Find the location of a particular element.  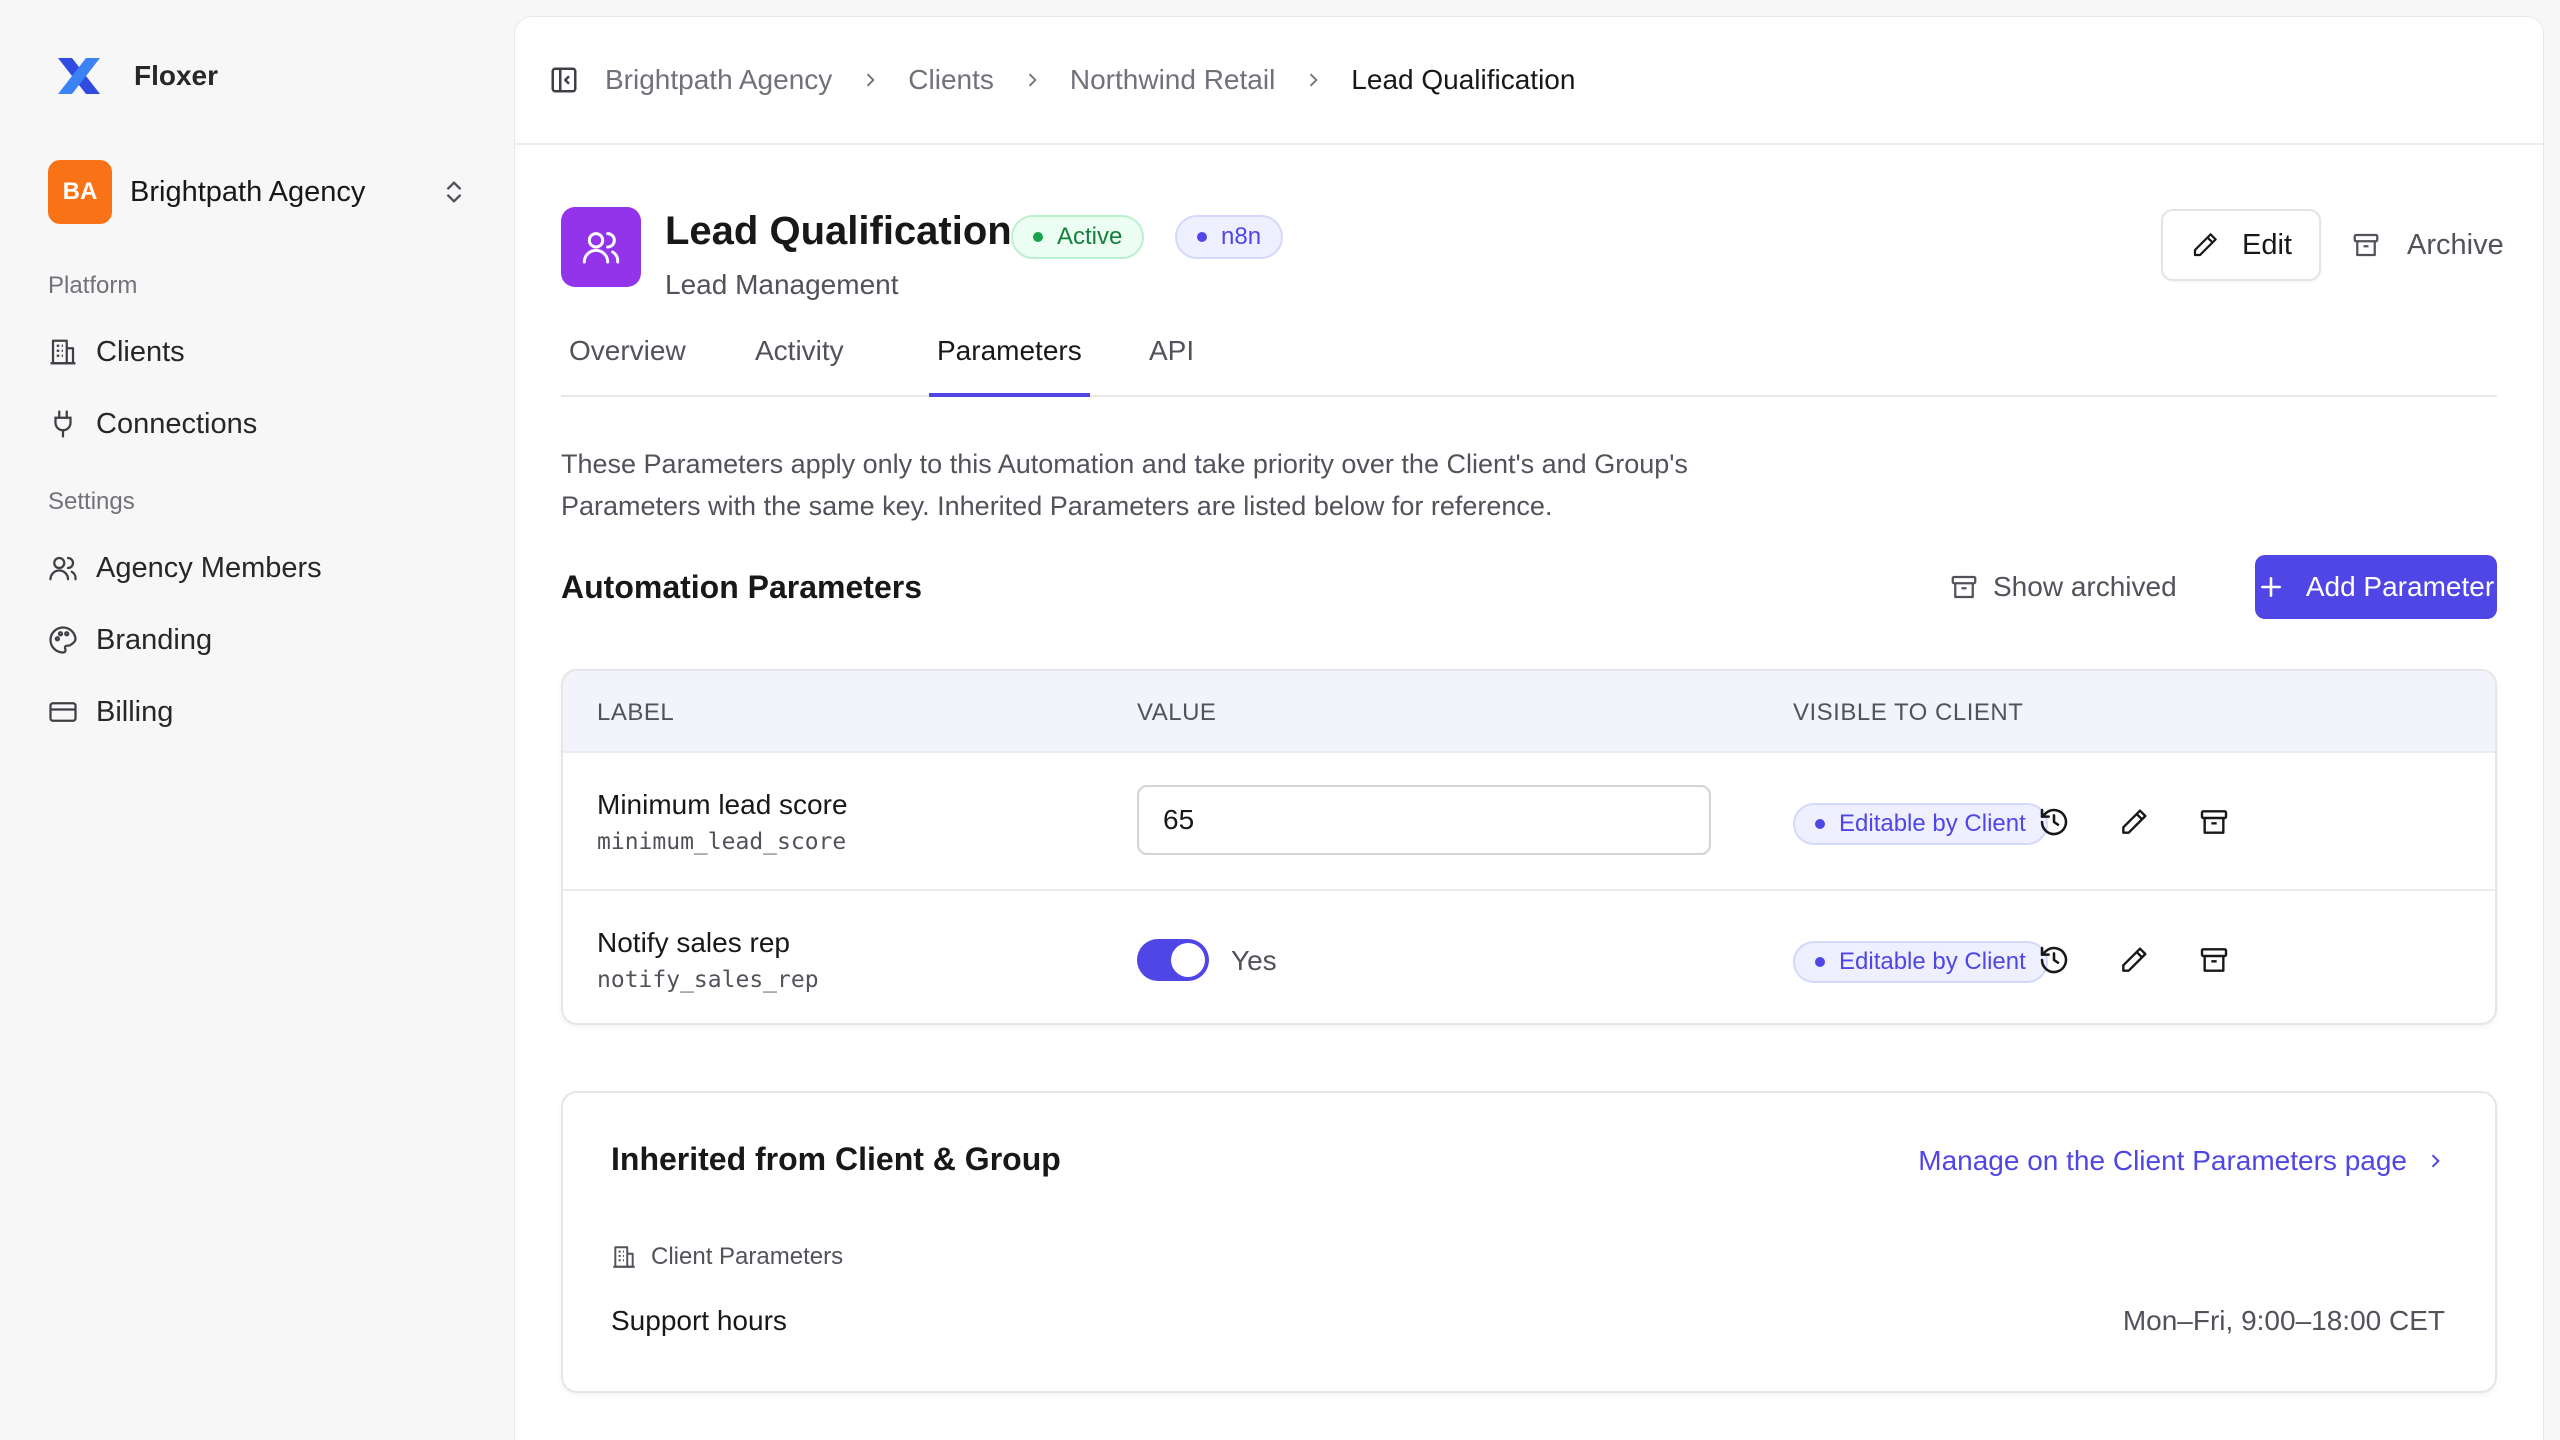

automation-icon is located at coordinates (601, 247).